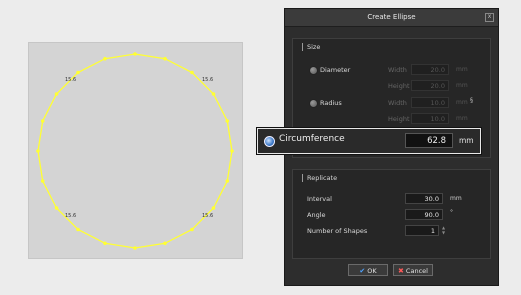 The height and width of the screenshot is (295, 521). I want to click on link-ratio-icon: §, so click(471, 103).